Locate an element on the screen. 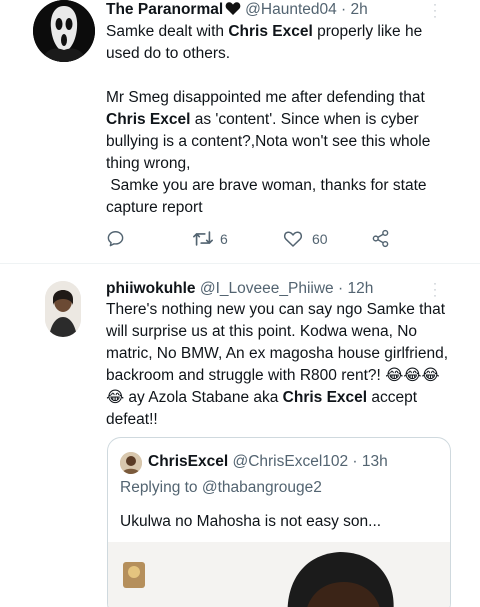 The height and width of the screenshot is (607, 480). timestamp: 13h is located at coordinates (375, 461).